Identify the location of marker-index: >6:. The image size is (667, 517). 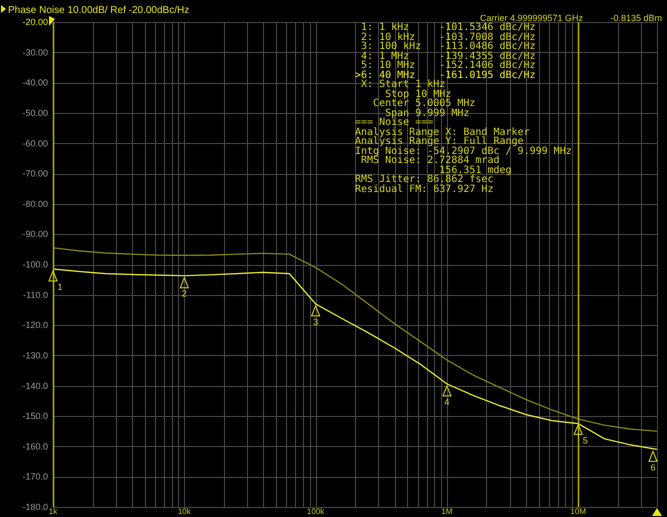
(364, 75).